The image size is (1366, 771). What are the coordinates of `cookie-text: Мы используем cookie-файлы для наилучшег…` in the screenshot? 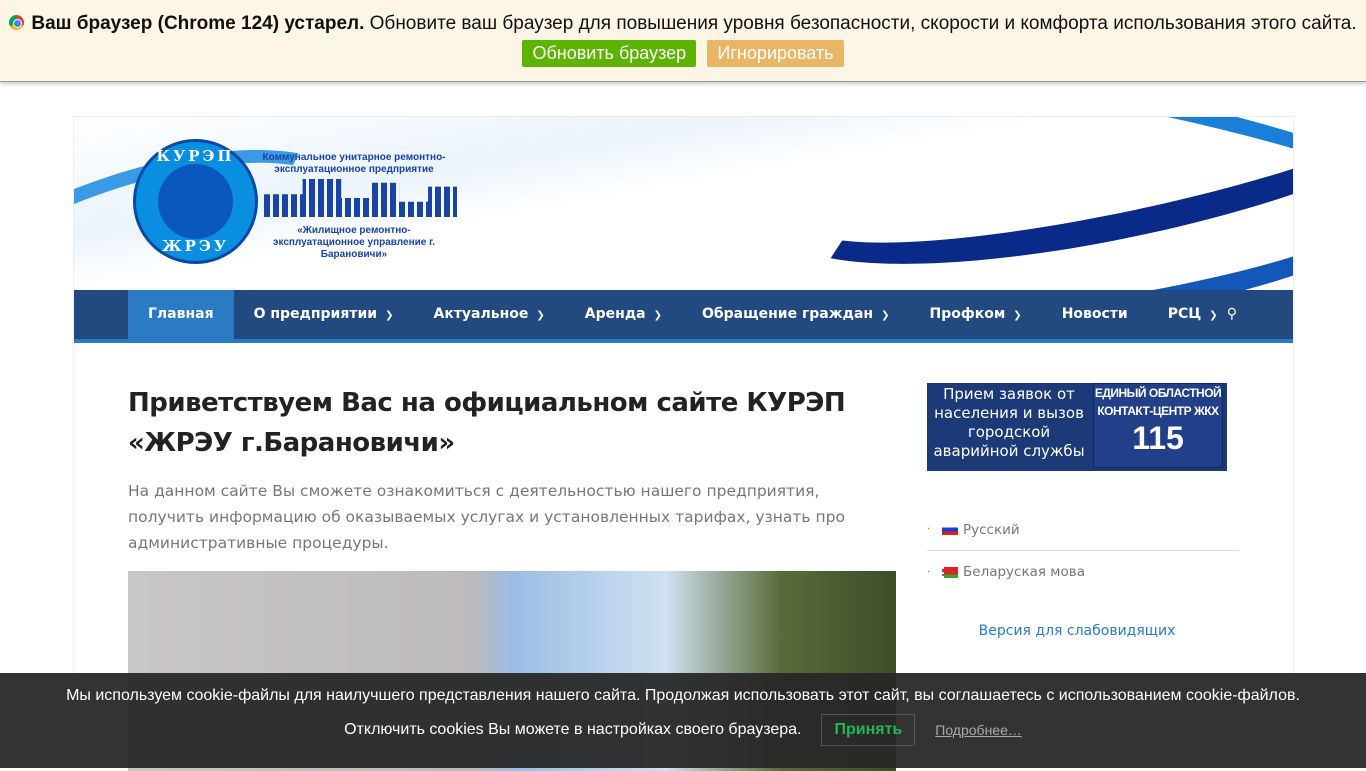 It's located at (683, 695).